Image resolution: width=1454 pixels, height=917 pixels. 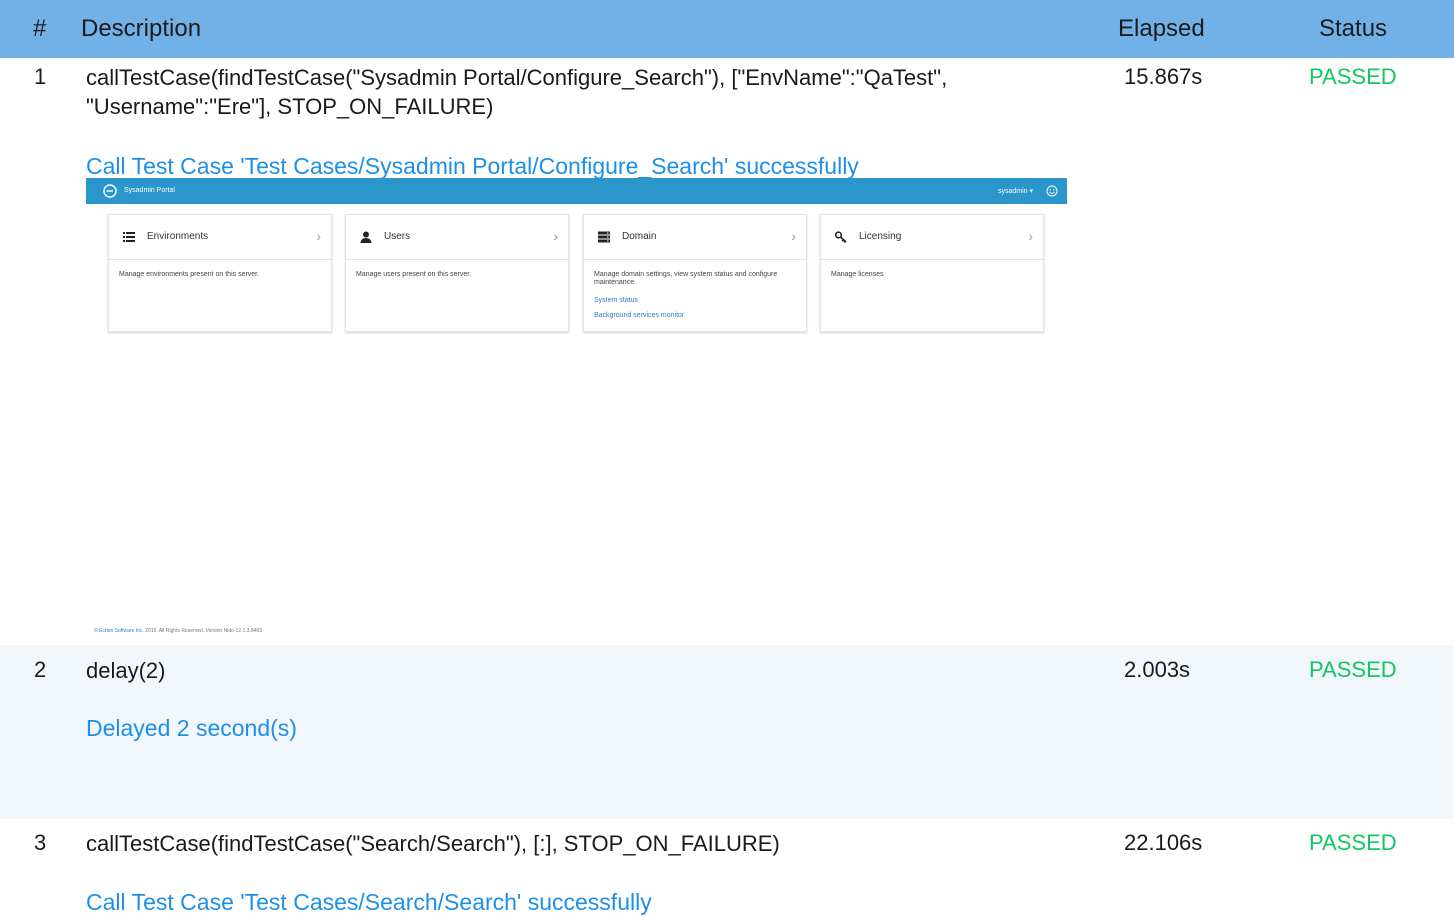 I want to click on smiley-icon, so click(x=1052, y=191).